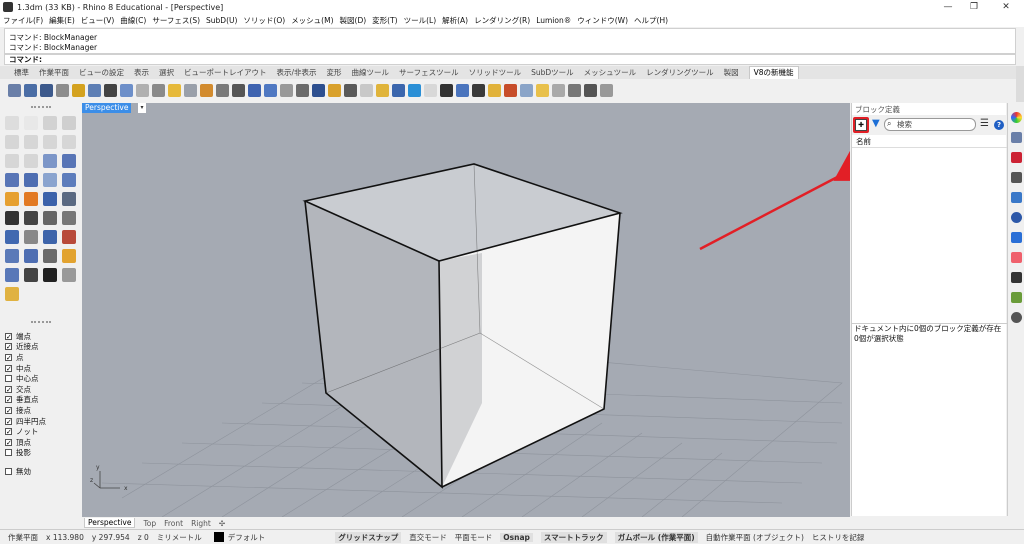 This screenshot has height=544, width=1024. Describe the element at coordinates (69, 142) in the screenshot. I see `polygon-icon` at that location.